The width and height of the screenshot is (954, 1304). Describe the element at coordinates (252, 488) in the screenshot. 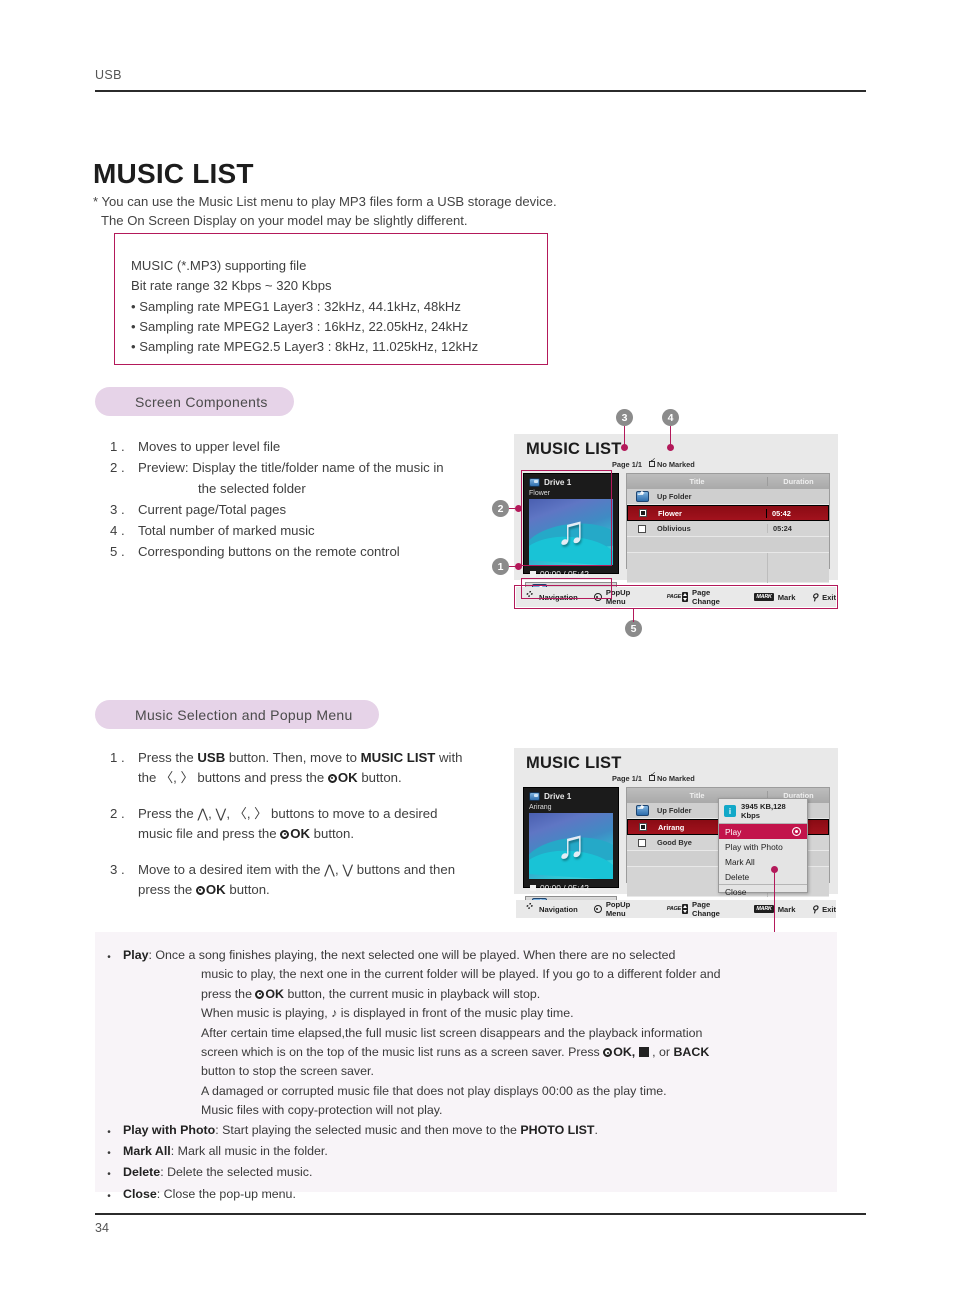

I see `list-text-continuation: the selected folder` at that location.